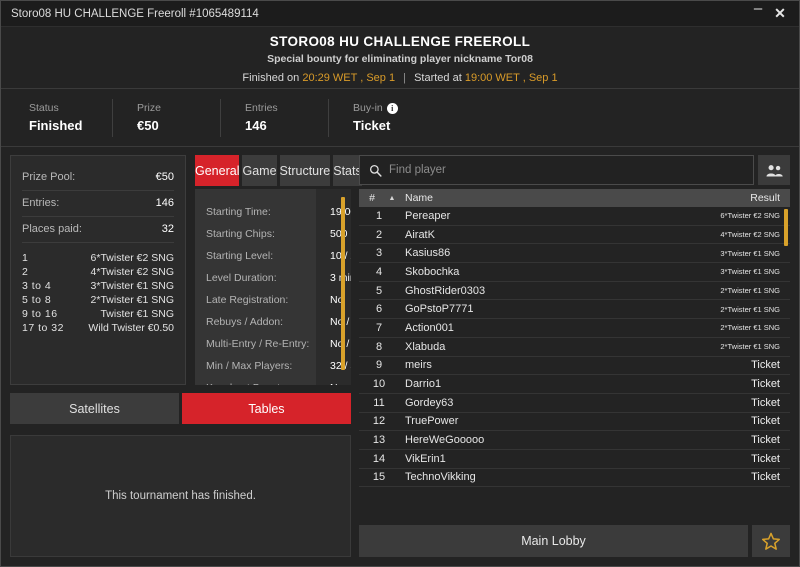  I want to click on table-row: 15 TechnoVikking Ticket, so click(574, 478).